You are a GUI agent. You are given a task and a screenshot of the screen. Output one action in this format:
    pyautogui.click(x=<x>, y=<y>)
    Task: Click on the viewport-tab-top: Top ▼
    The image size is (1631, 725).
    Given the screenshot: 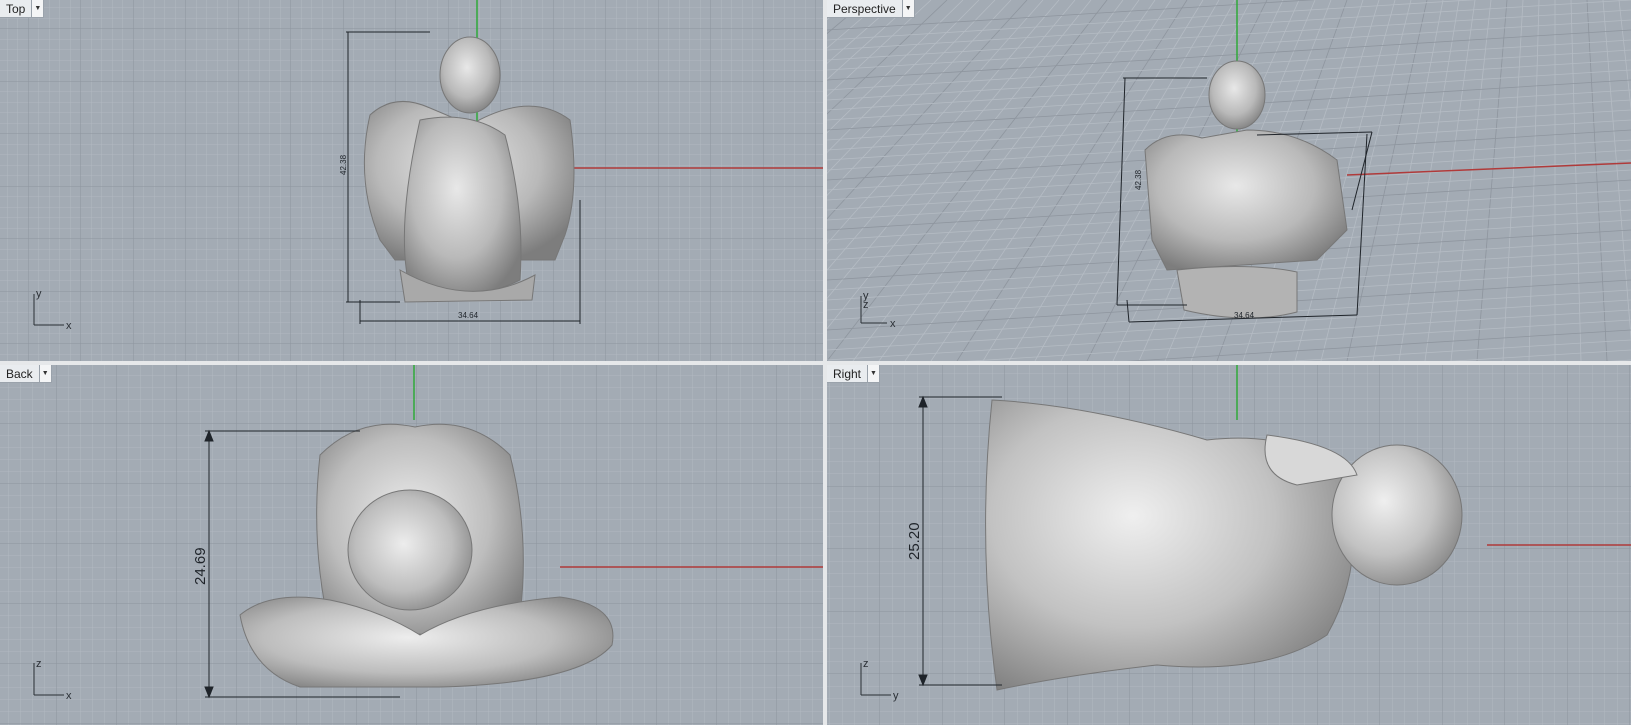 What is the action you would take?
    pyautogui.click(x=22, y=9)
    